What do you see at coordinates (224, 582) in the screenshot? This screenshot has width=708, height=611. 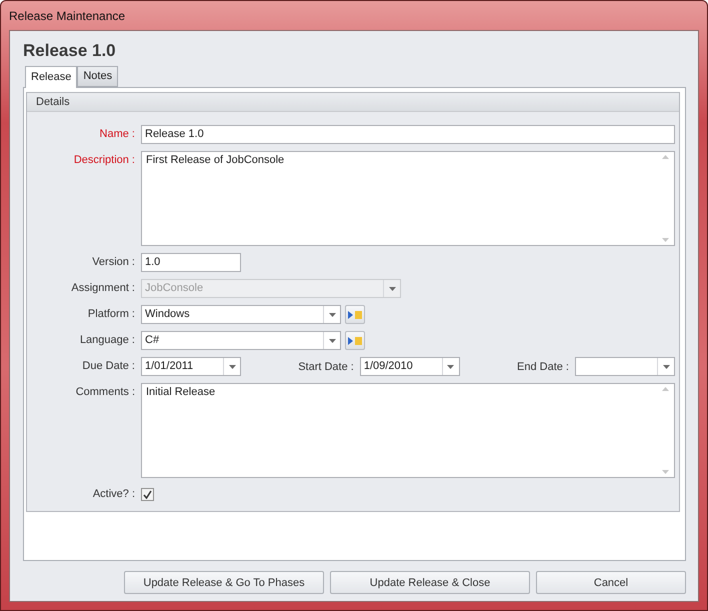 I see `action-button: Update Release & Go To Phases` at bounding box center [224, 582].